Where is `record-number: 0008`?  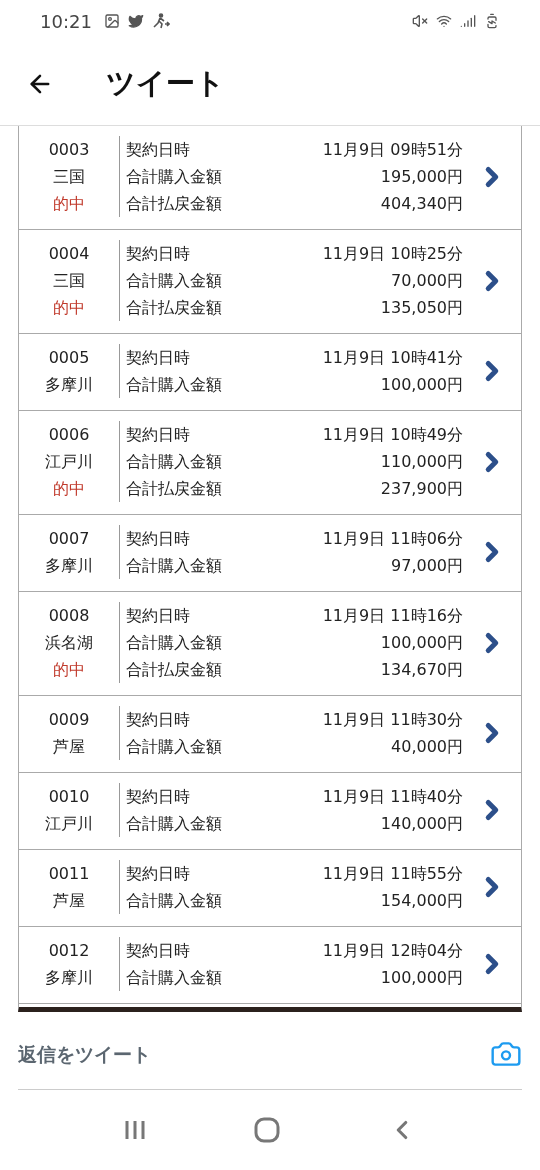 record-number: 0008 is located at coordinates (69, 616).